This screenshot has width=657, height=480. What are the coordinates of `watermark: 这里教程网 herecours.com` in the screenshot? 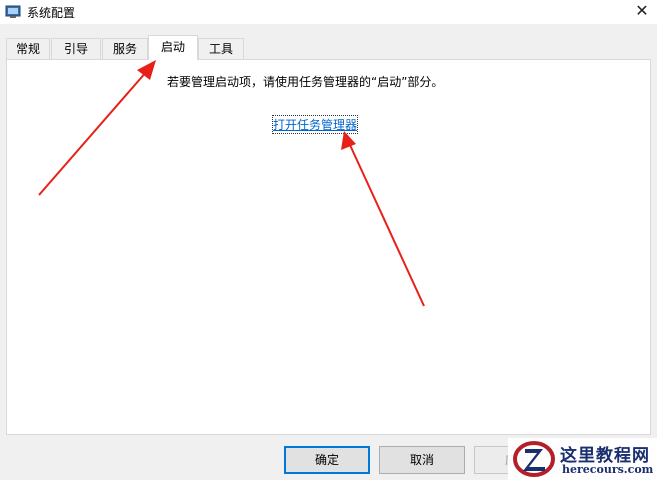 It's located at (582, 459).